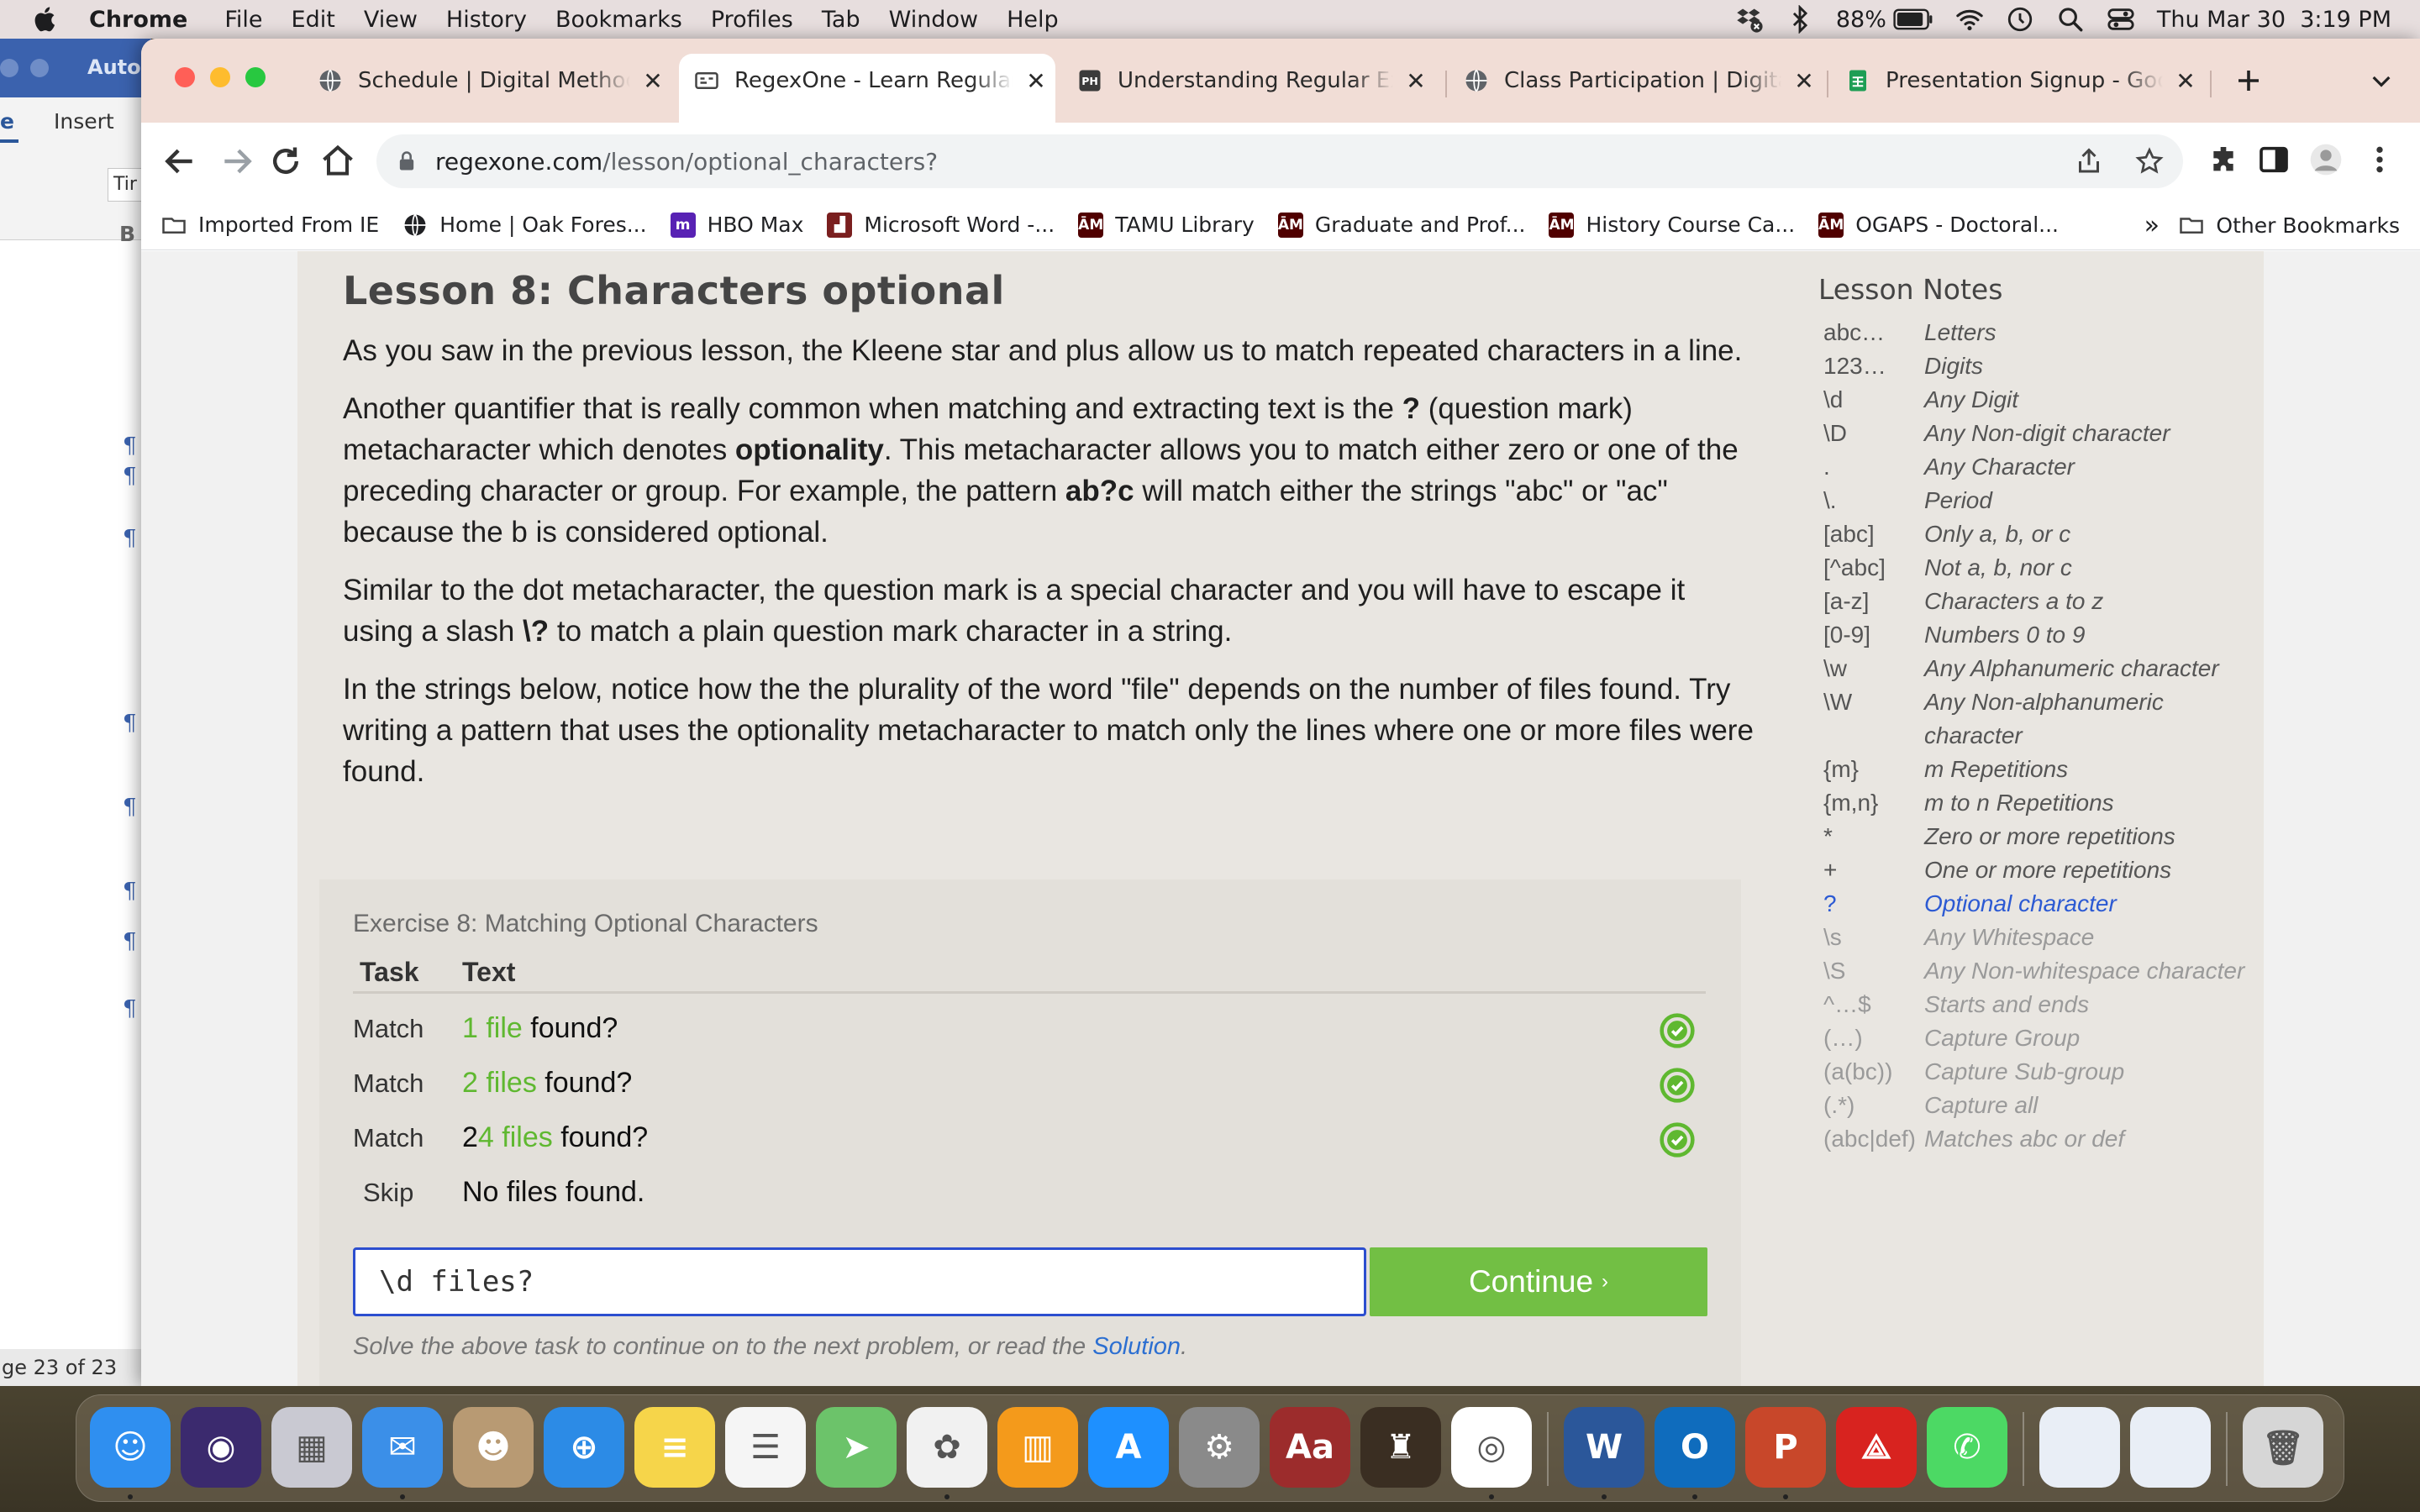 The width and height of the screenshot is (2420, 1512). I want to click on dock-word-icon: W, so click(1604, 1447).